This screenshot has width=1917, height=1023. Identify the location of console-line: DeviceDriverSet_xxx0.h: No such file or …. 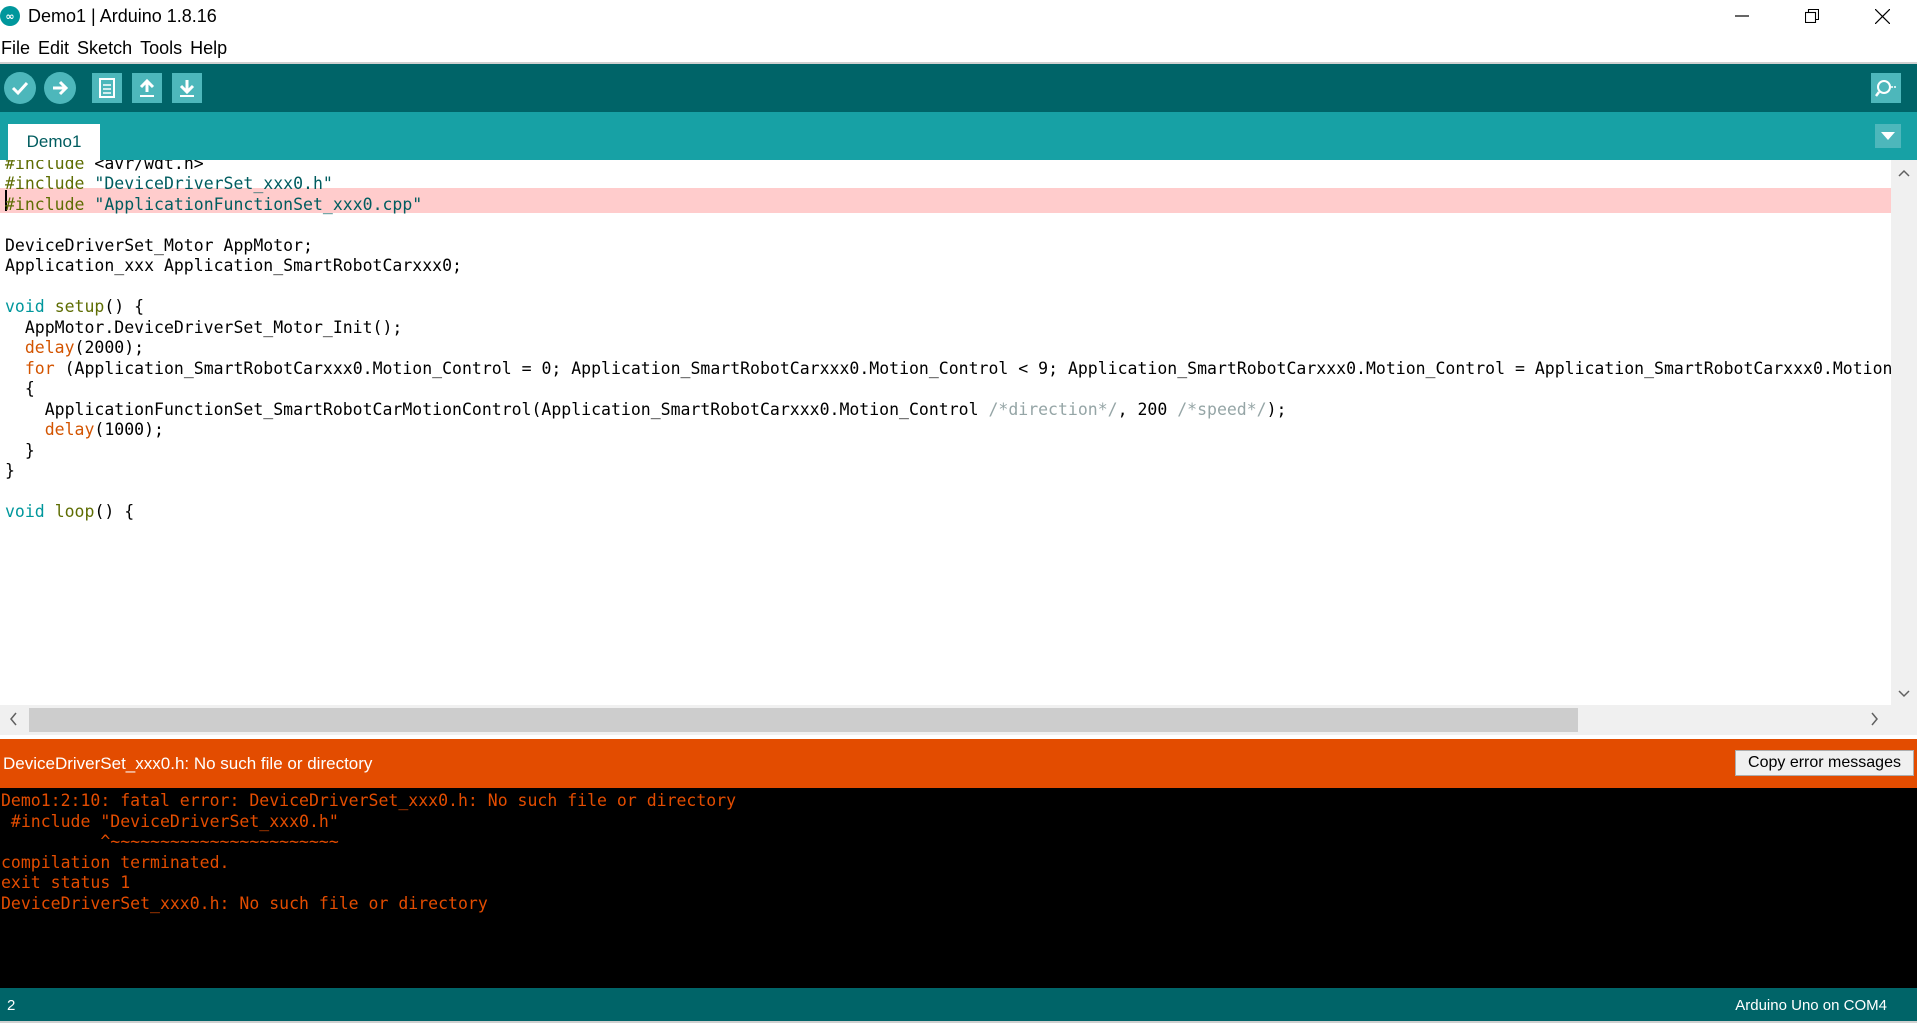
(244, 903).